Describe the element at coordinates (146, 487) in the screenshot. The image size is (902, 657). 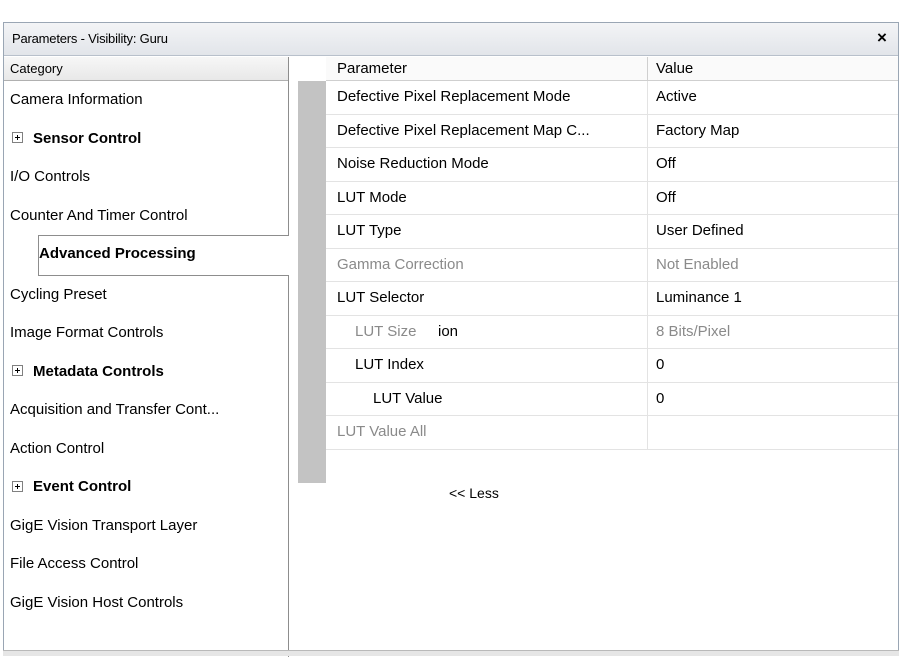
I see `category-item: Event Control` at that location.